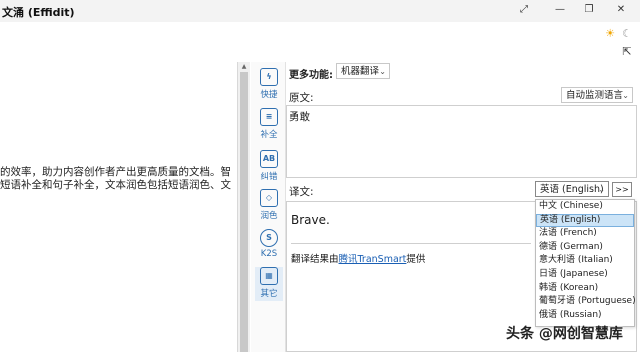 The image size is (640, 352). What do you see at coordinates (269, 238) in the screenshot?
I see `k2s-icon: S` at bounding box center [269, 238].